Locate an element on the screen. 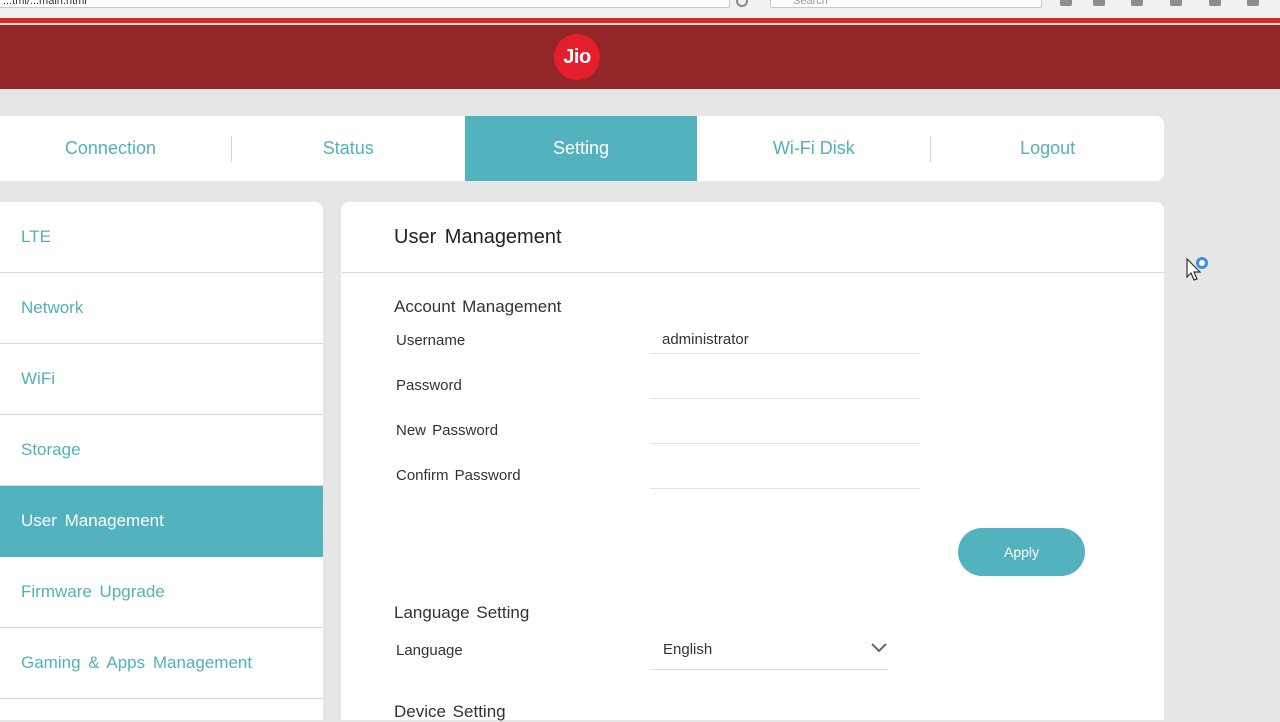  username-field is located at coordinates (785, 340).